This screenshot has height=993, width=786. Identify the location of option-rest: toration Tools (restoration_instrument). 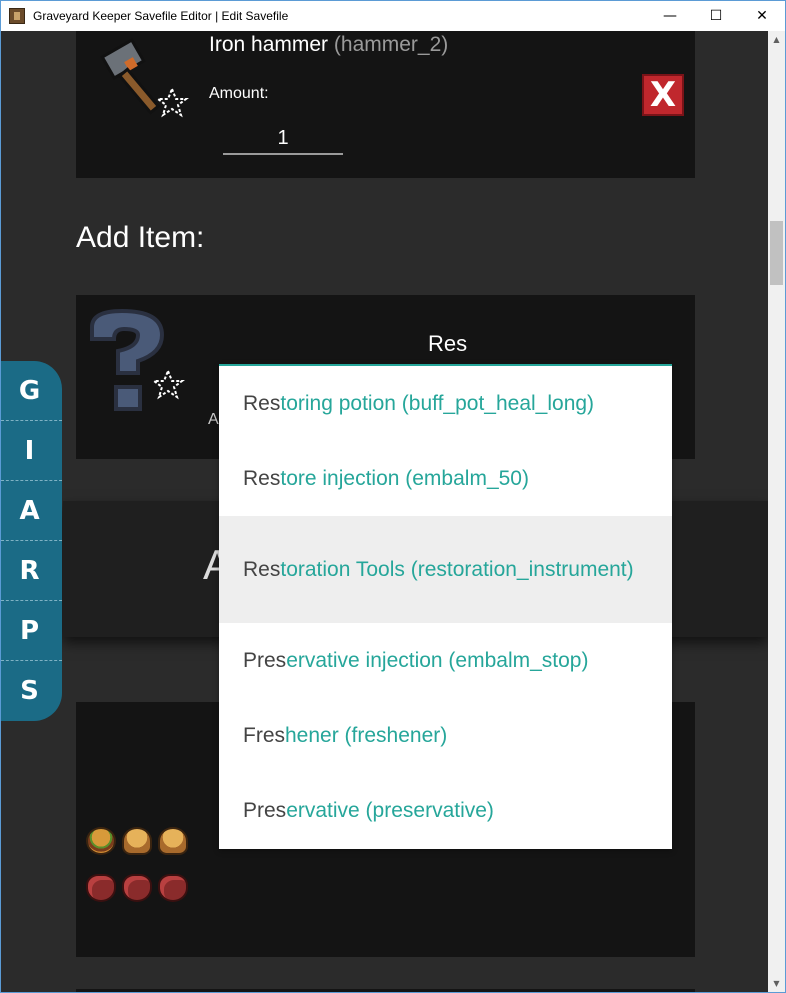
(457, 569).